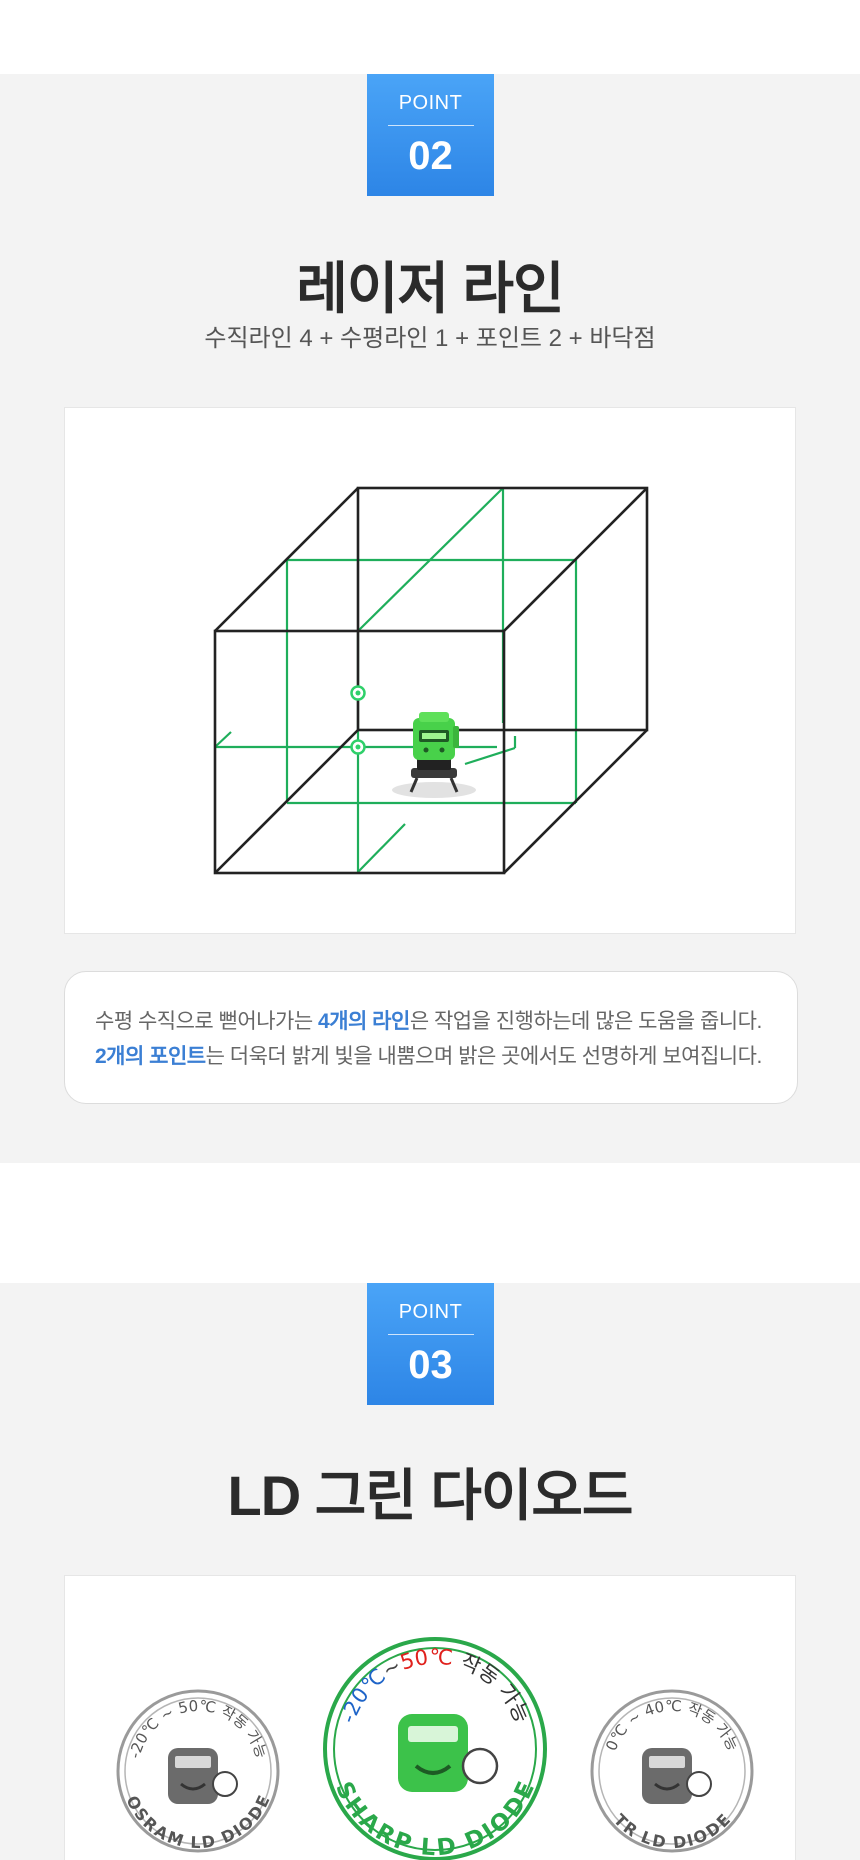 This screenshot has width=860, height=1860. I want to click on point-badge: POINT 02, so click(430, 135).